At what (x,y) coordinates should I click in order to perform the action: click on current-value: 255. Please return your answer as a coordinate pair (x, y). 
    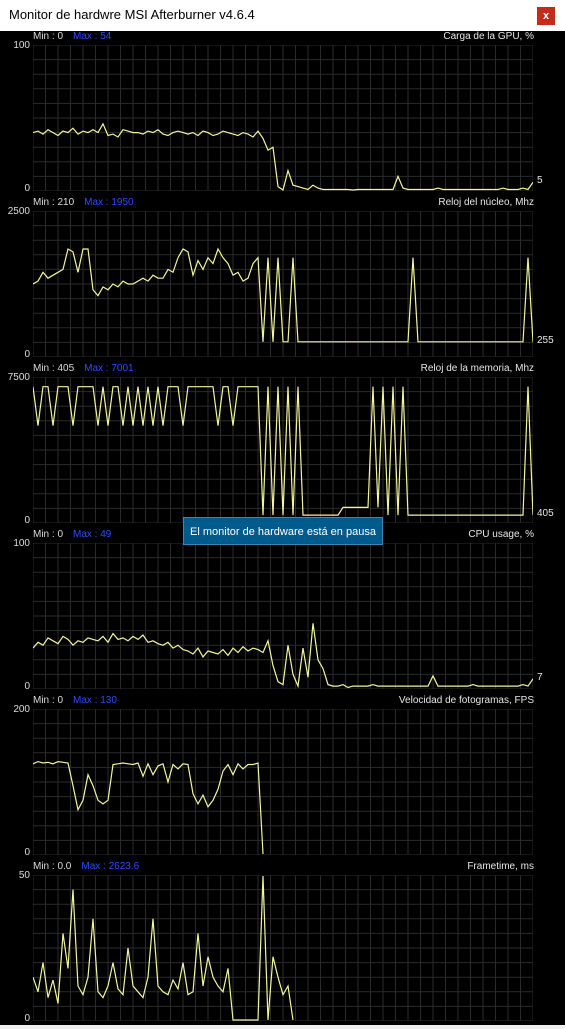
    Looking at the image, I should click on (545, 341).